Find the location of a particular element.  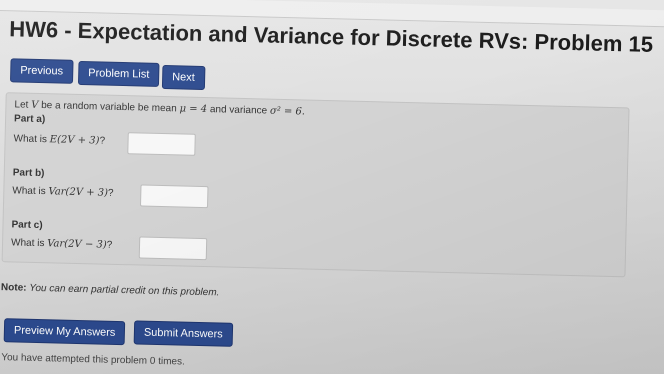

part-c-question: What is Var(2V − 3)? is located at coordinates (61, 243).